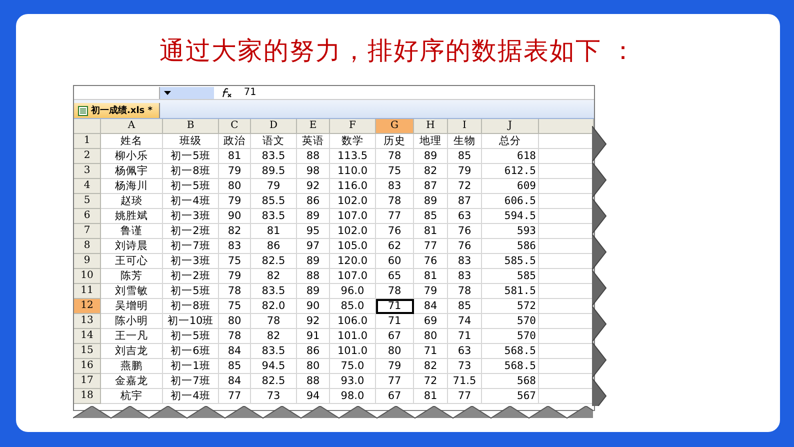  I want to click on table-cell: 姚胜斌, so click(132, 216).